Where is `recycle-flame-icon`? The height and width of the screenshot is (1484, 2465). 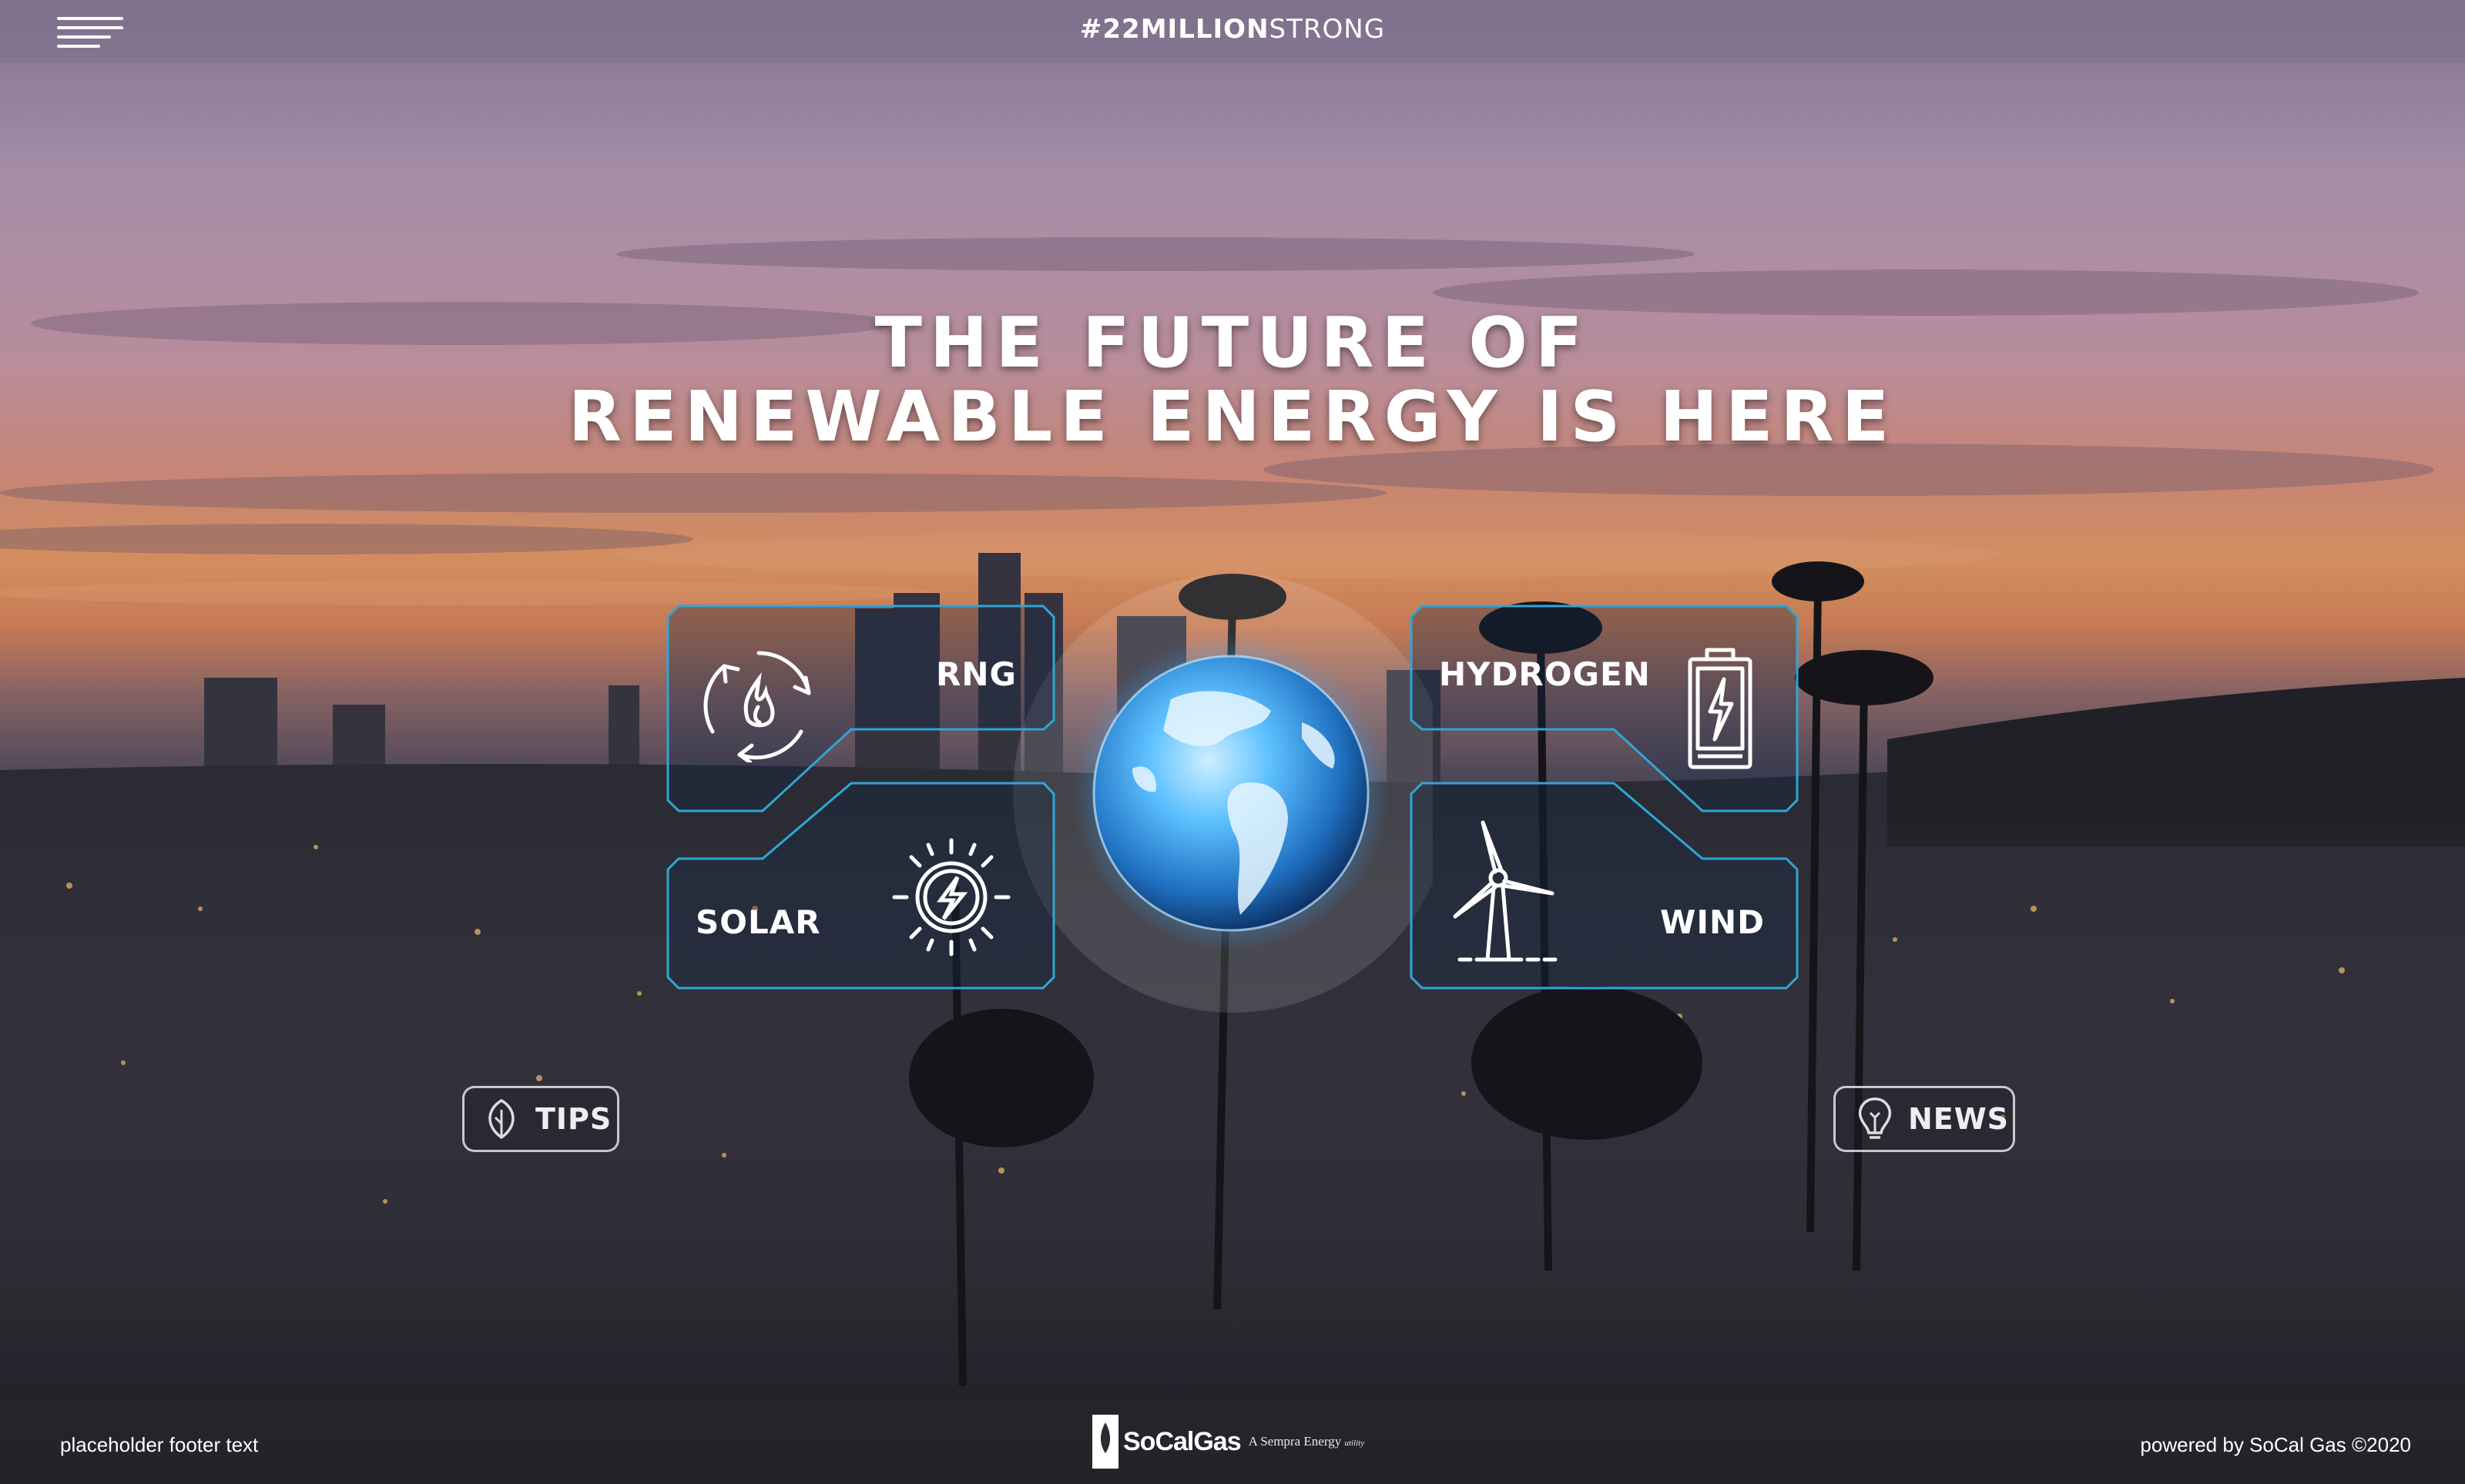
recycle-flame-icon is located at coordinates (759, 706).